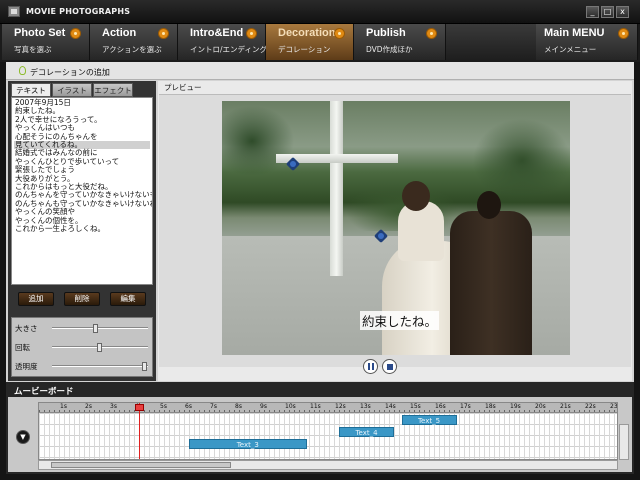 The height and width of the screenshot is (480, 640). I want to click on nav-subtitle: メインメニュー, so click(570, 49).